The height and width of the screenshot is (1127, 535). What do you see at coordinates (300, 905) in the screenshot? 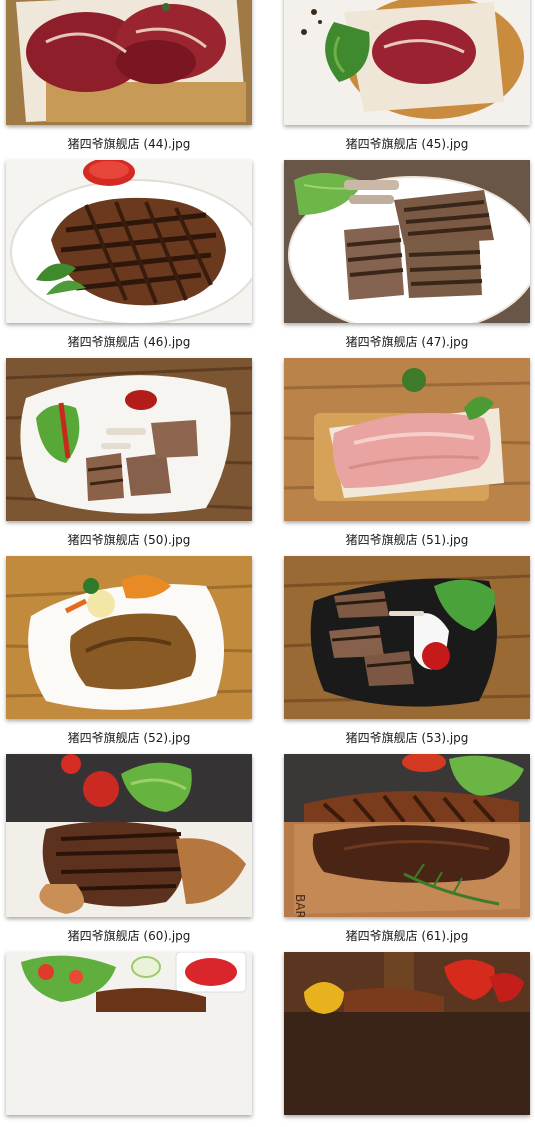
I see `svg-text: BAR` at bounding box center [300, 905].